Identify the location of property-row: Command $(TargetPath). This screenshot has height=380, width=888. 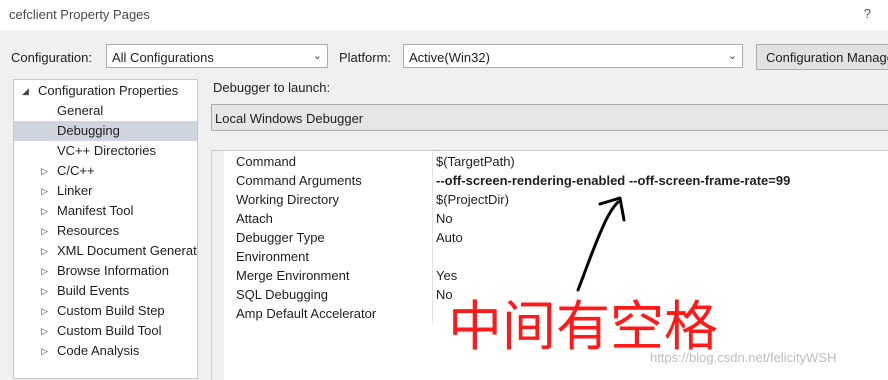
(556, 161).